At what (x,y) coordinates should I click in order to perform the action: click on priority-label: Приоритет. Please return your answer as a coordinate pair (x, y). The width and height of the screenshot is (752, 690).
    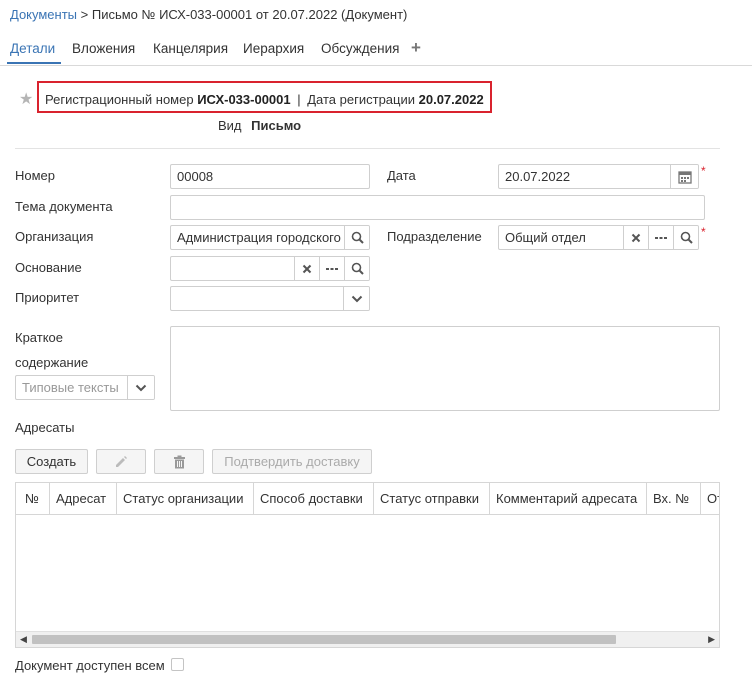
    Looking at the image, I should click on (47, 297).